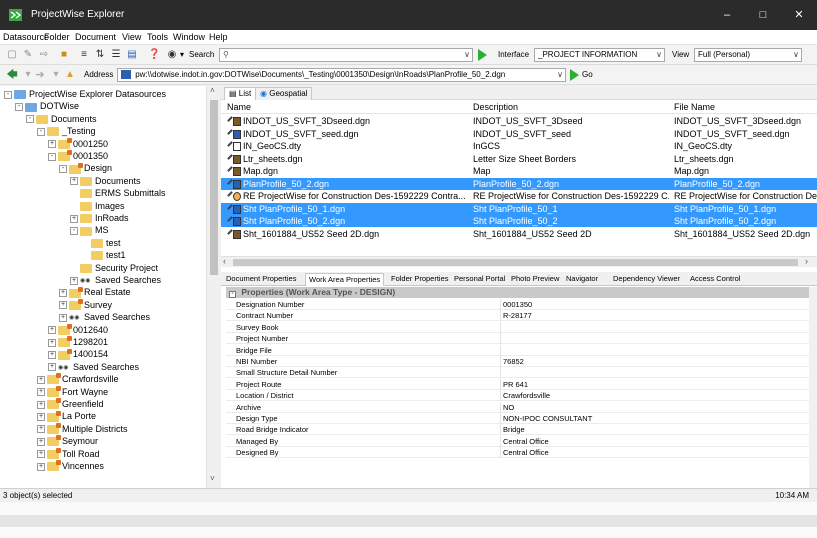  Describe the element at coordinates (239, 107) in the screenshot. I see `column-header-name: Name` at that location.